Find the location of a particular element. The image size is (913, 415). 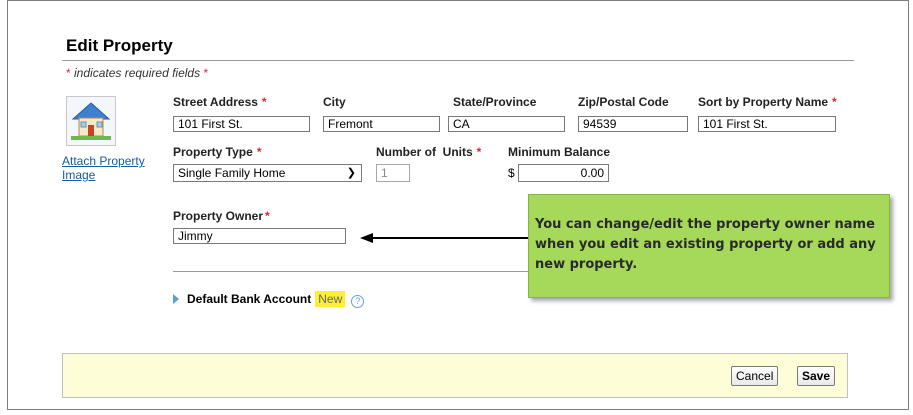

street-address-label-text: Street Address is located at coordinates (215, 102).